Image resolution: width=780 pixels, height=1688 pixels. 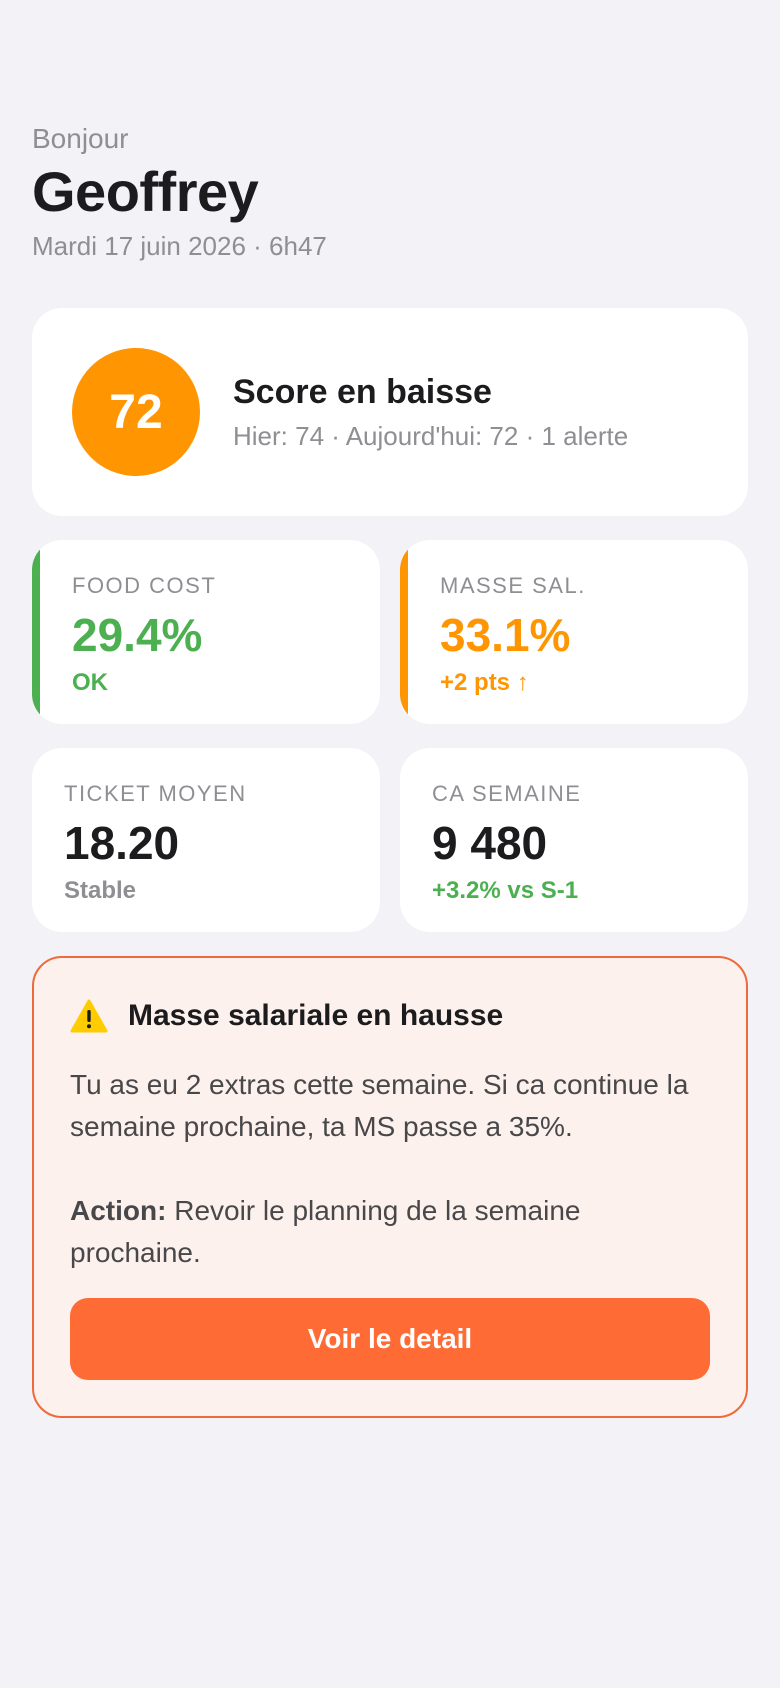 What do you see at coordinates (80, 138) in the screenshot?
I see `greeting: Bonjour` at bounding box center [80, 138].